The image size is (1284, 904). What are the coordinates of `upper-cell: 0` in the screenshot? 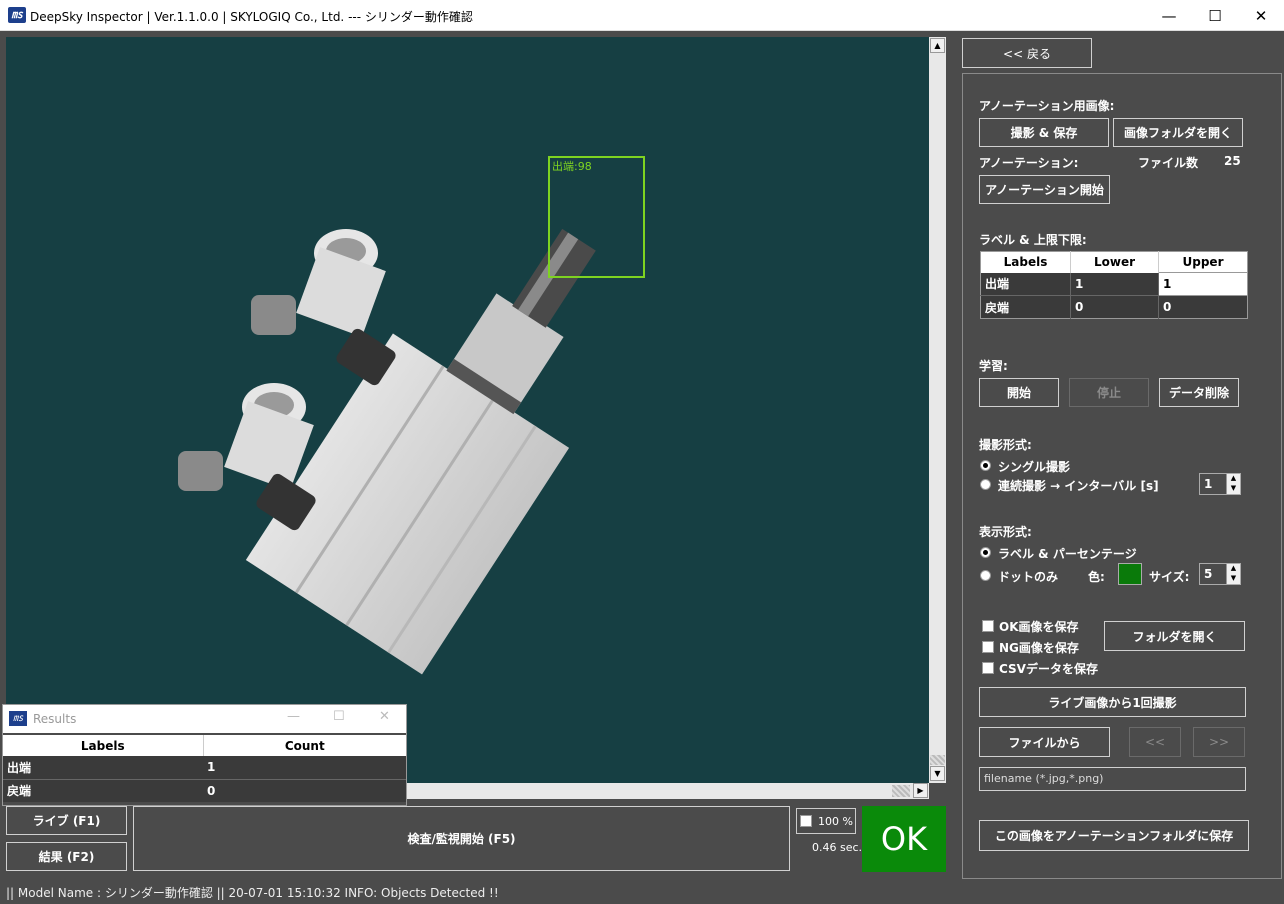 It's located at (1203, 307).